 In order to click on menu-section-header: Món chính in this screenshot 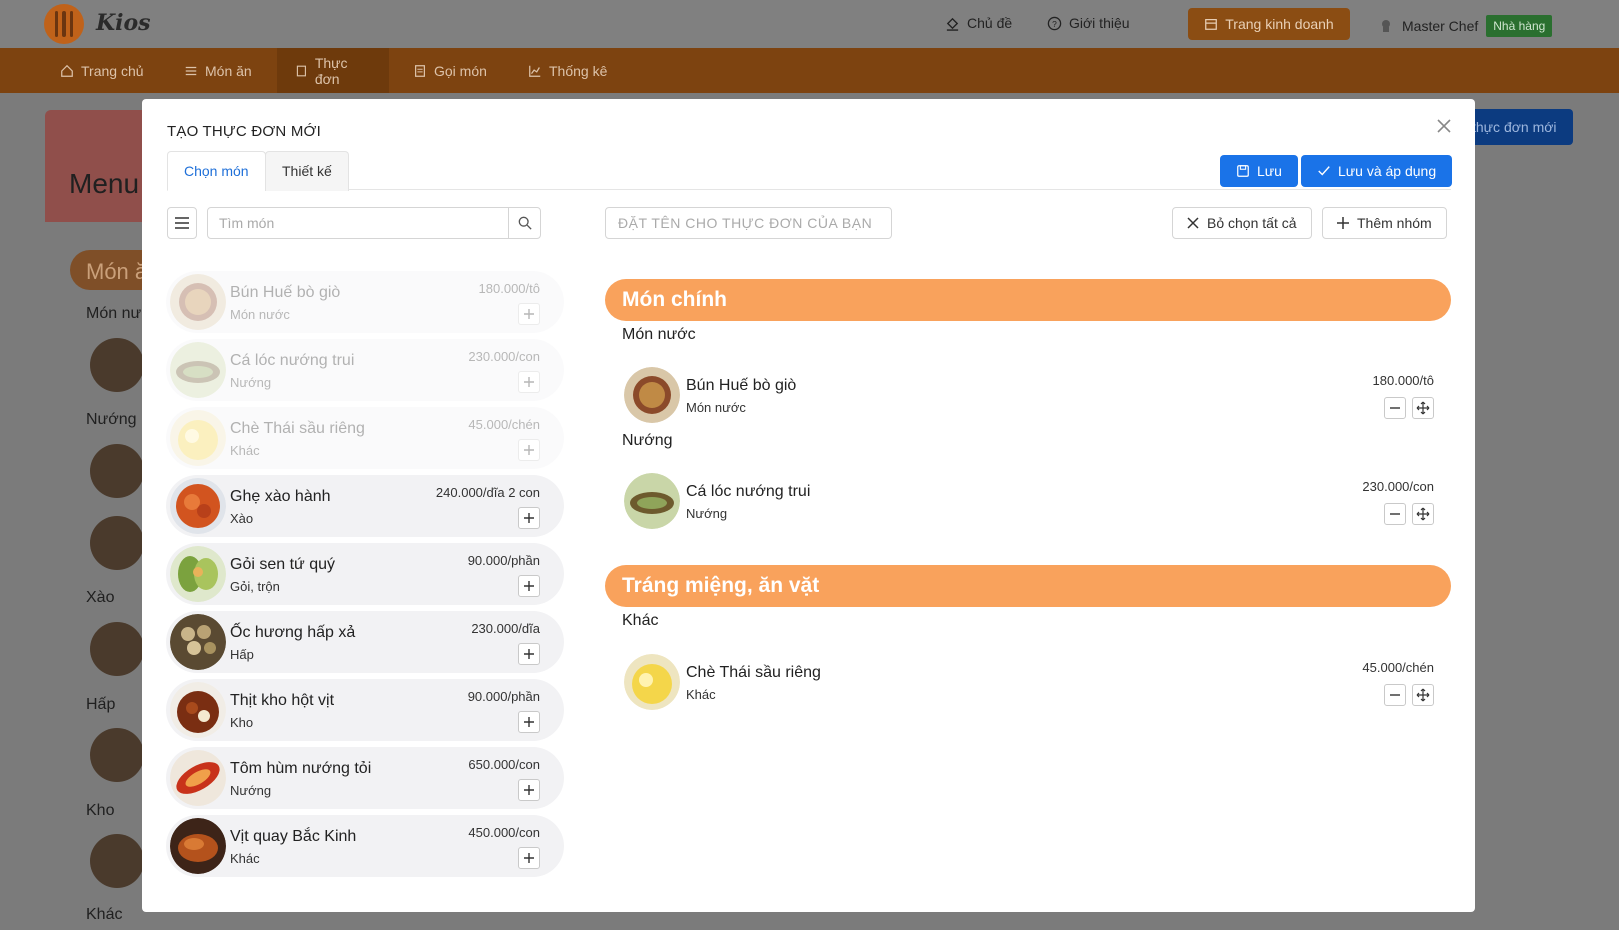, I will do `click(1028, 300)`.